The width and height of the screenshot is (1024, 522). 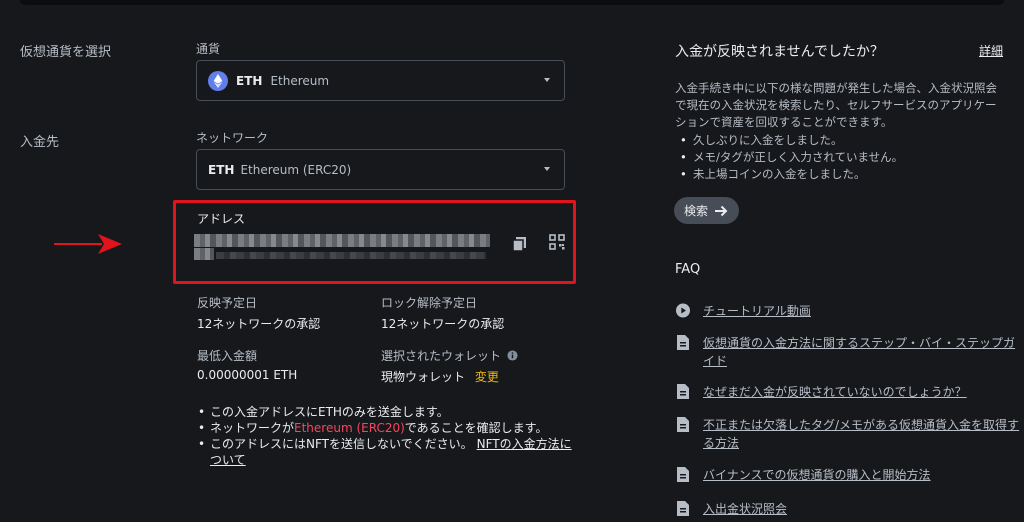 I want to click on search-button-label: 検索, so click(x=696, y=211).